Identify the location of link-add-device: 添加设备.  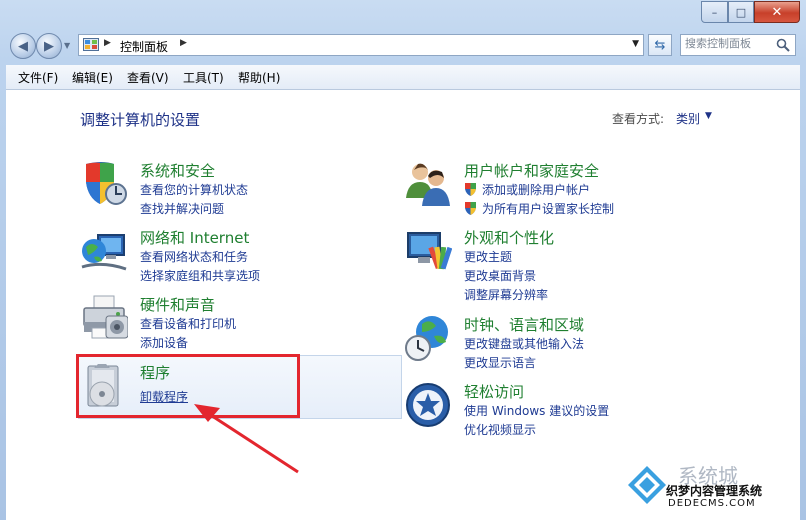
(164, 342).